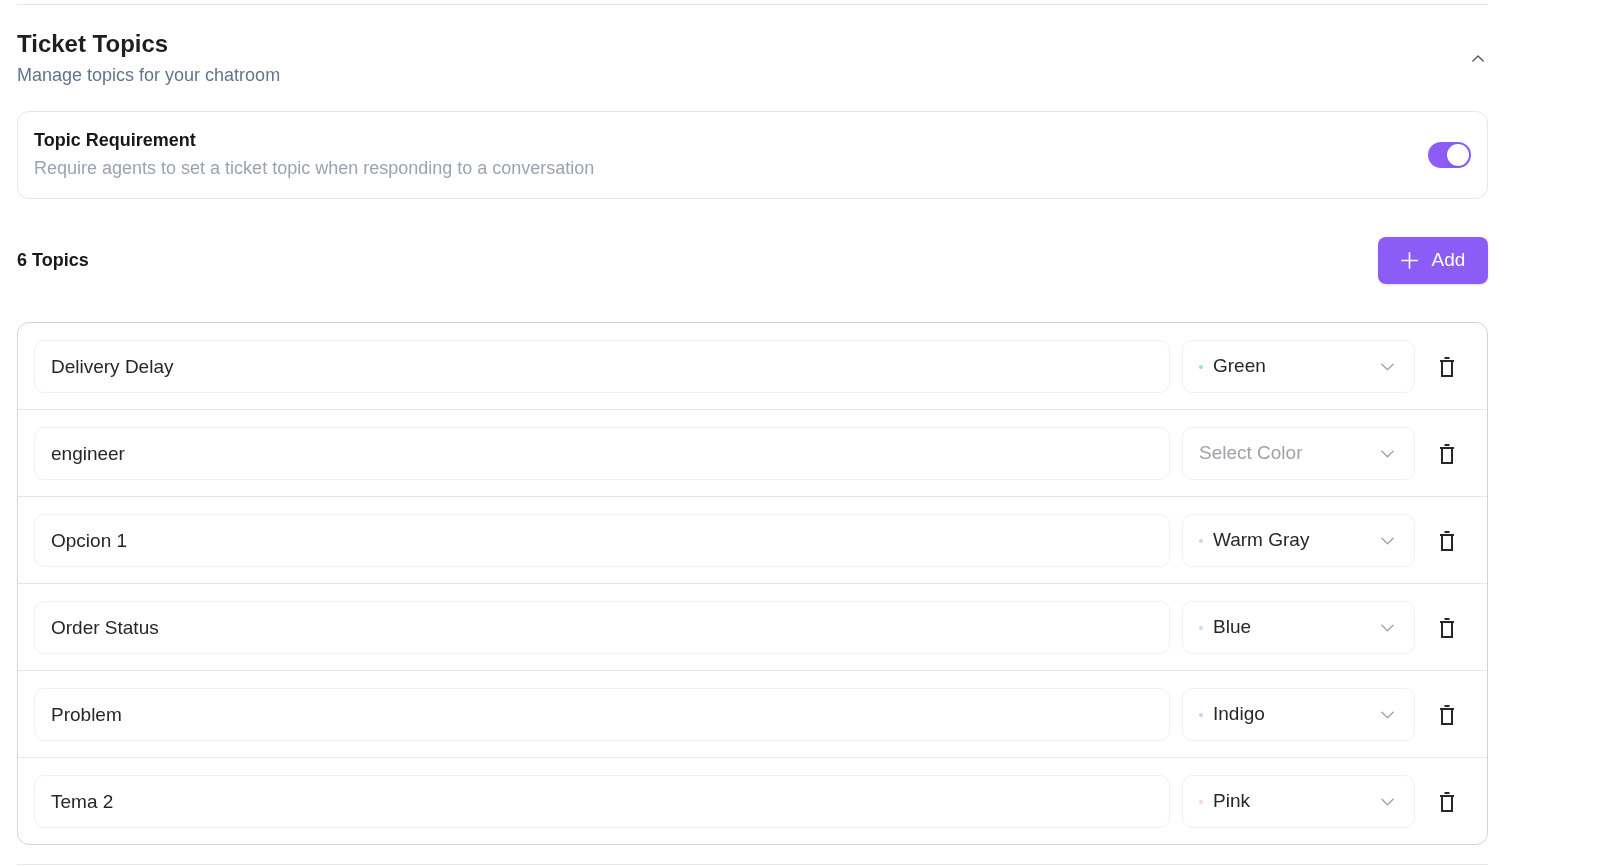  What do you see at coordinates (602, 453) in the screenshot?
I see `topic-name-field: engineer` at bounding box center [602, 453].